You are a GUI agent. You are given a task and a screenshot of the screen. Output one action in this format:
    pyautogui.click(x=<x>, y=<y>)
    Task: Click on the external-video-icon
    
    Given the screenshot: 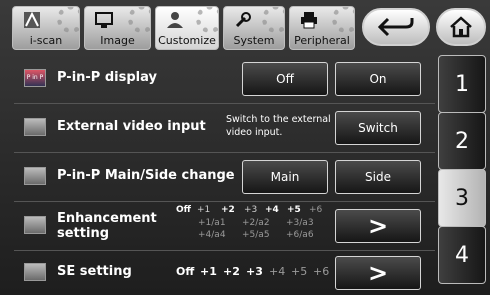 What is the action you would take?
    pyautogui.click(x=35, y=127)
    